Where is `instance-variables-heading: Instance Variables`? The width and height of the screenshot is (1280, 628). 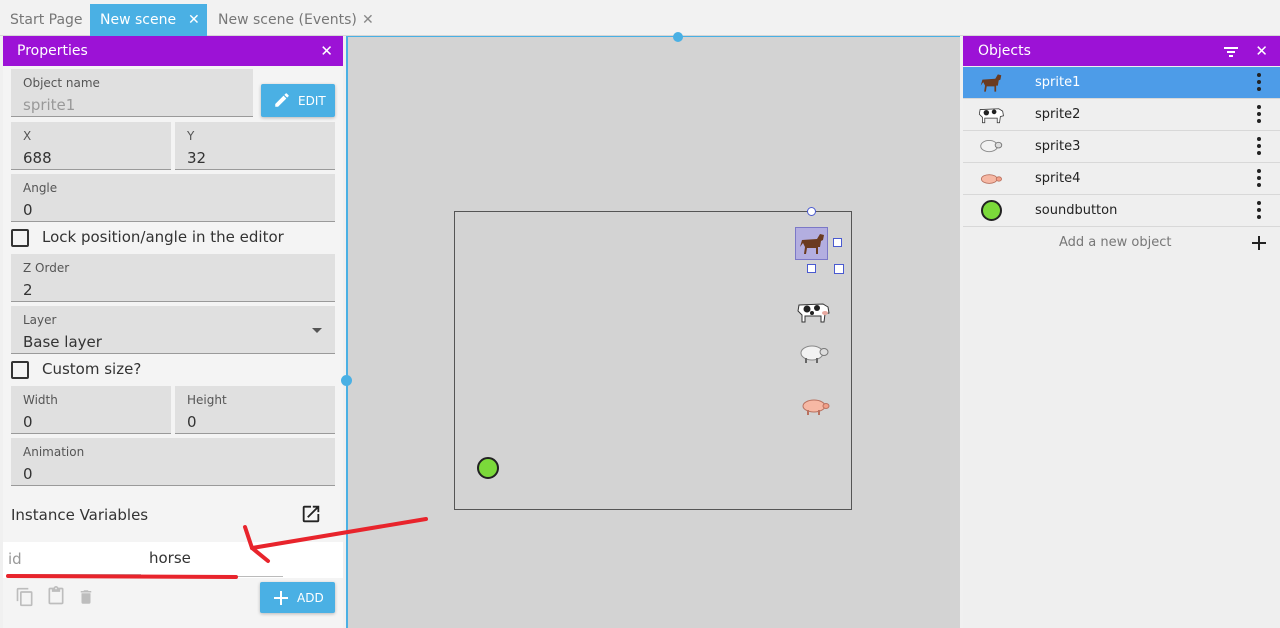 instance-variables-heading: Instance Variables is located at coordinates (80, 515).